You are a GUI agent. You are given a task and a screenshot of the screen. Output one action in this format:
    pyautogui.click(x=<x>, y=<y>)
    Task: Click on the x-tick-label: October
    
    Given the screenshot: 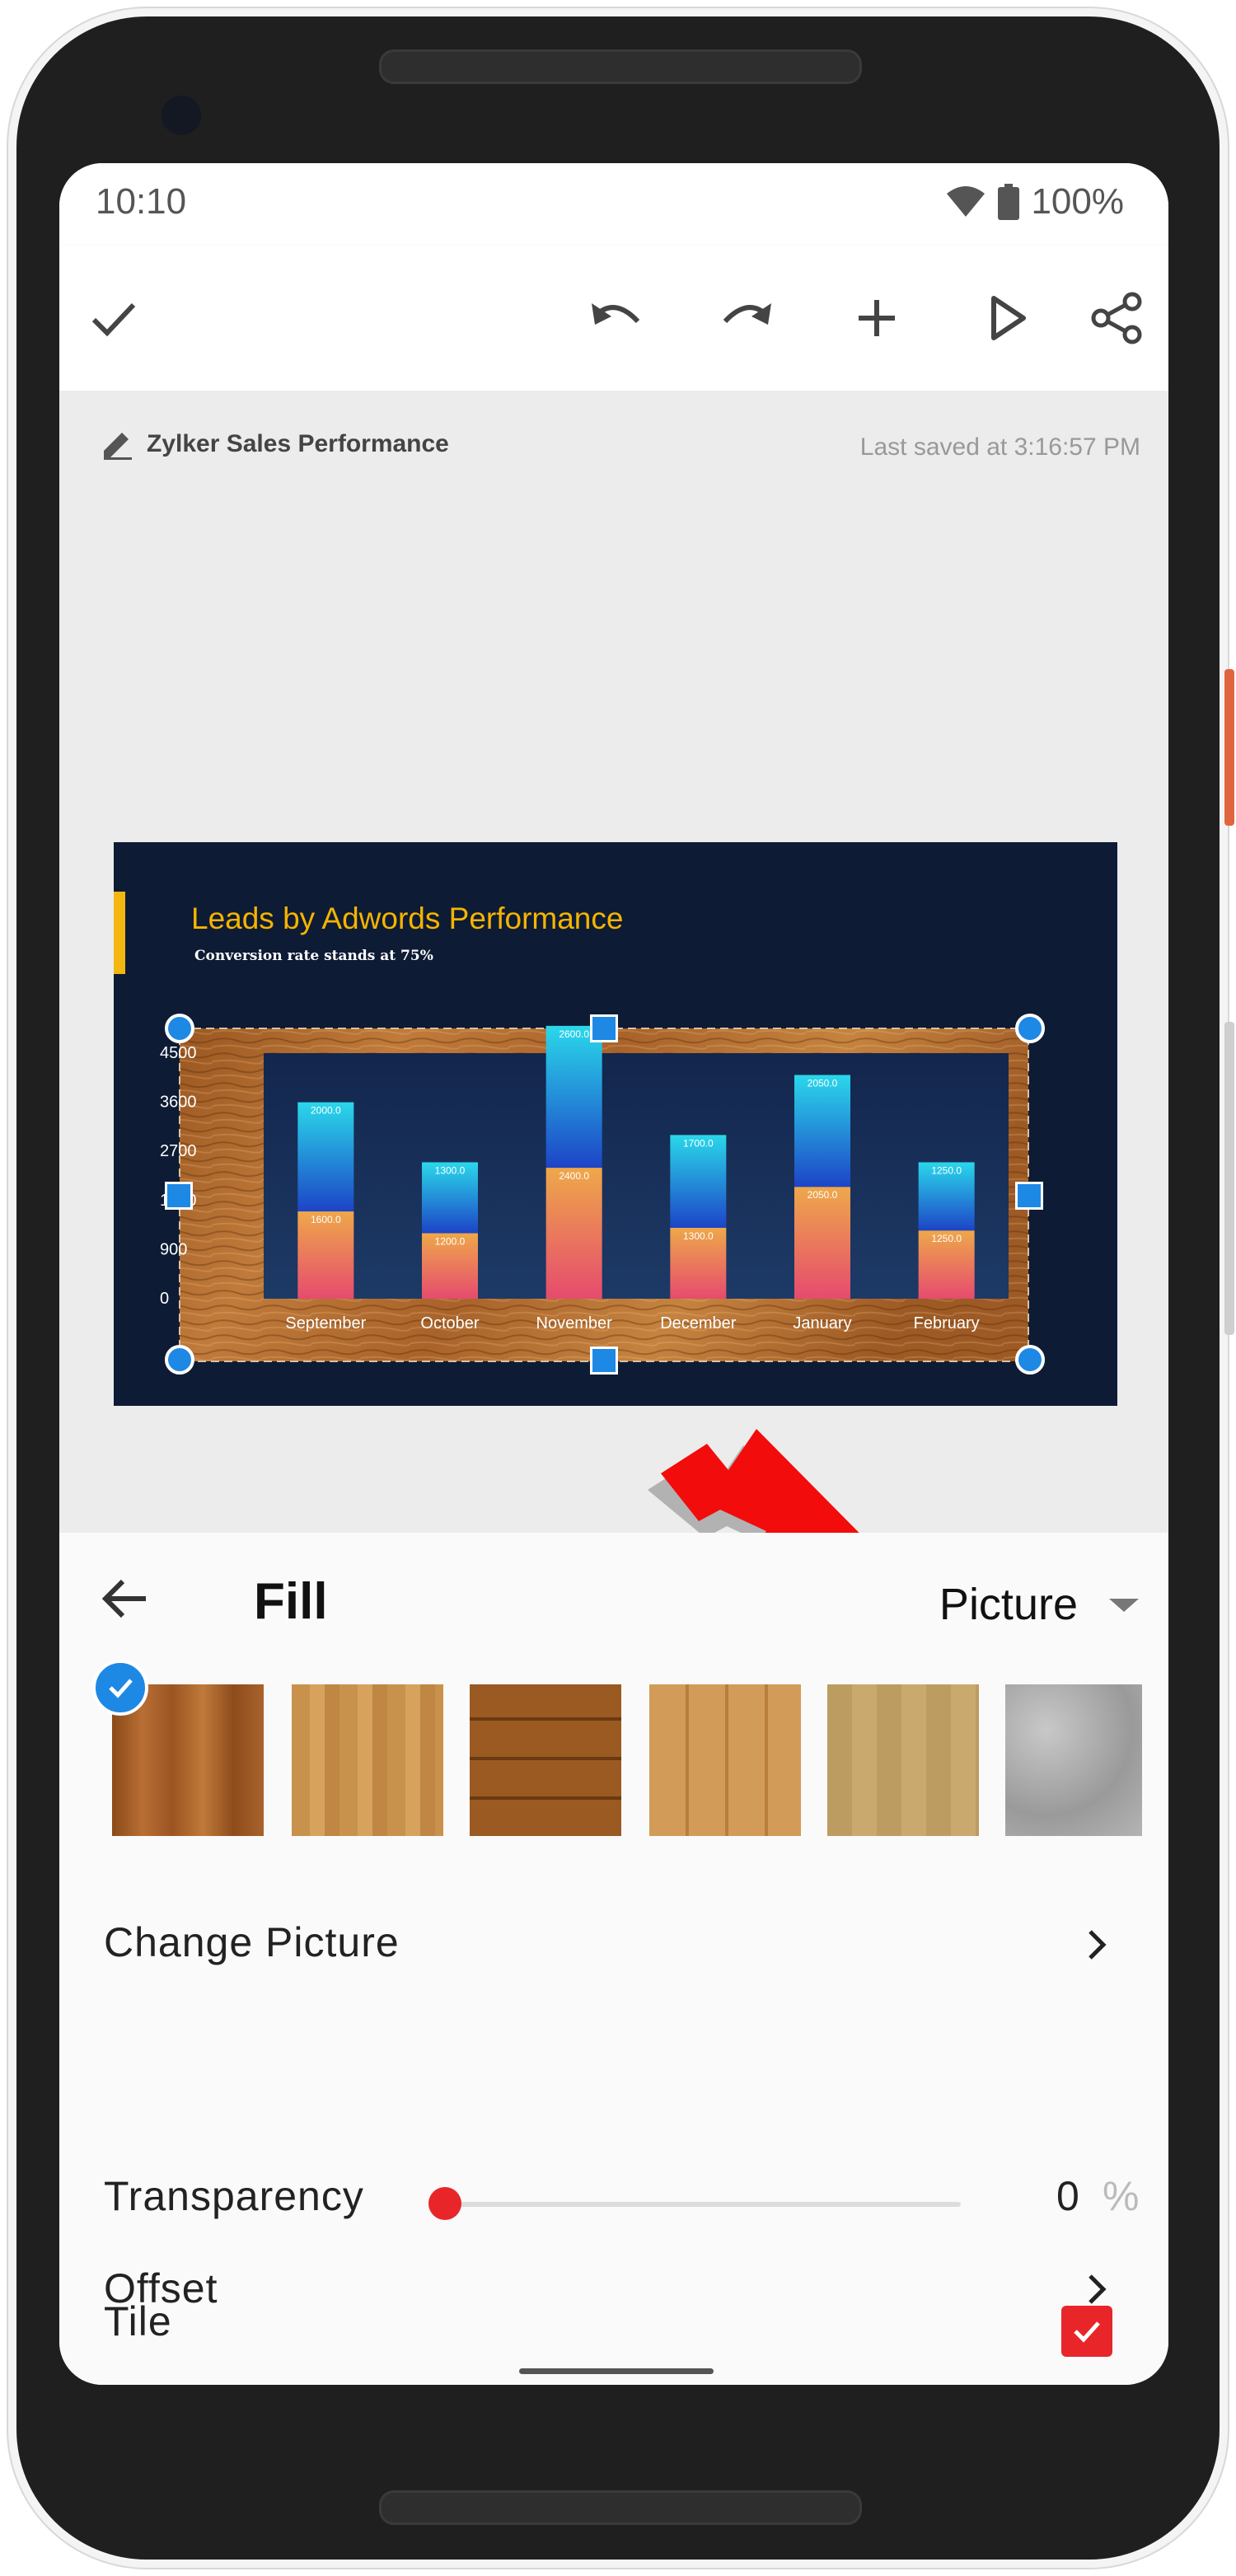 What is the action you would take?
    pyautogui.click(x=449, y=1323)
    